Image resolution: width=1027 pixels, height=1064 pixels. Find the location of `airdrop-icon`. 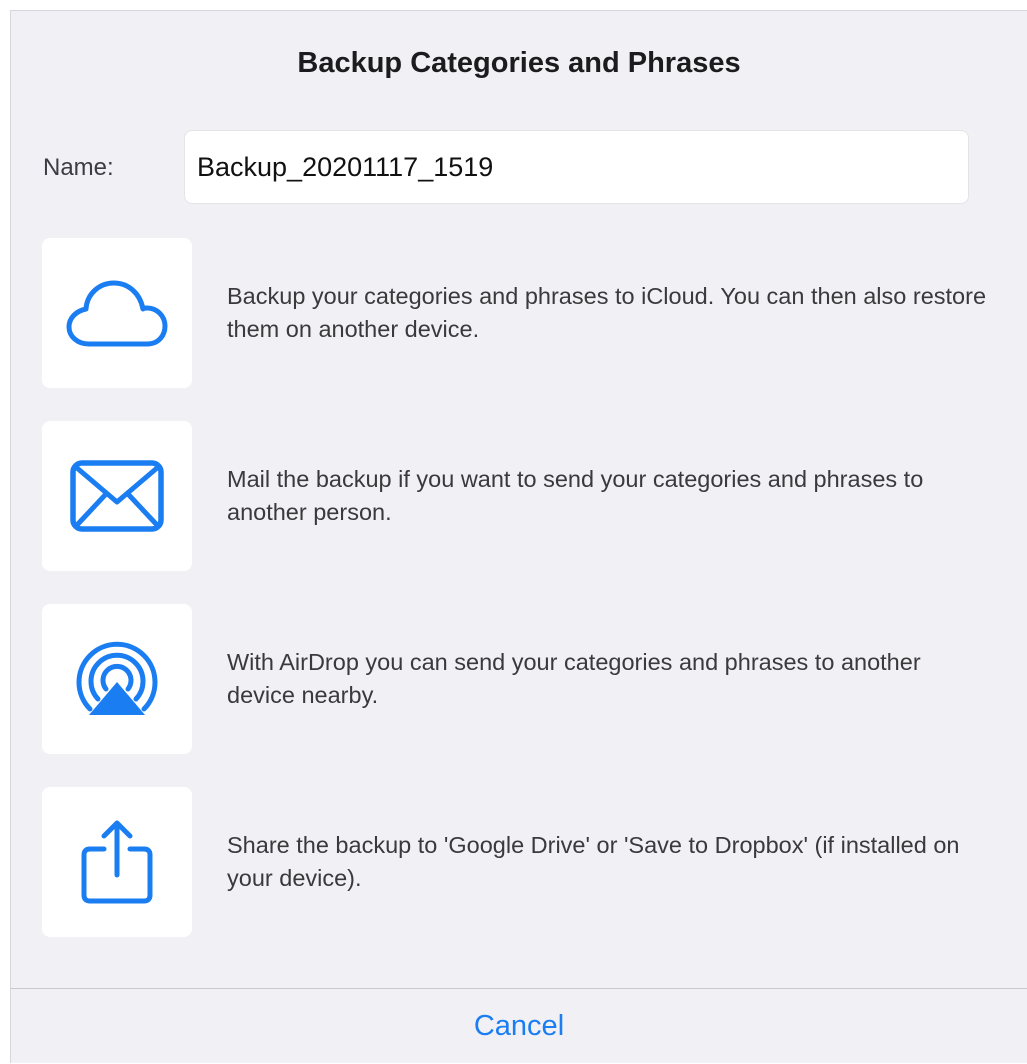

airdrop-icon is located at coordinates (117, 678).